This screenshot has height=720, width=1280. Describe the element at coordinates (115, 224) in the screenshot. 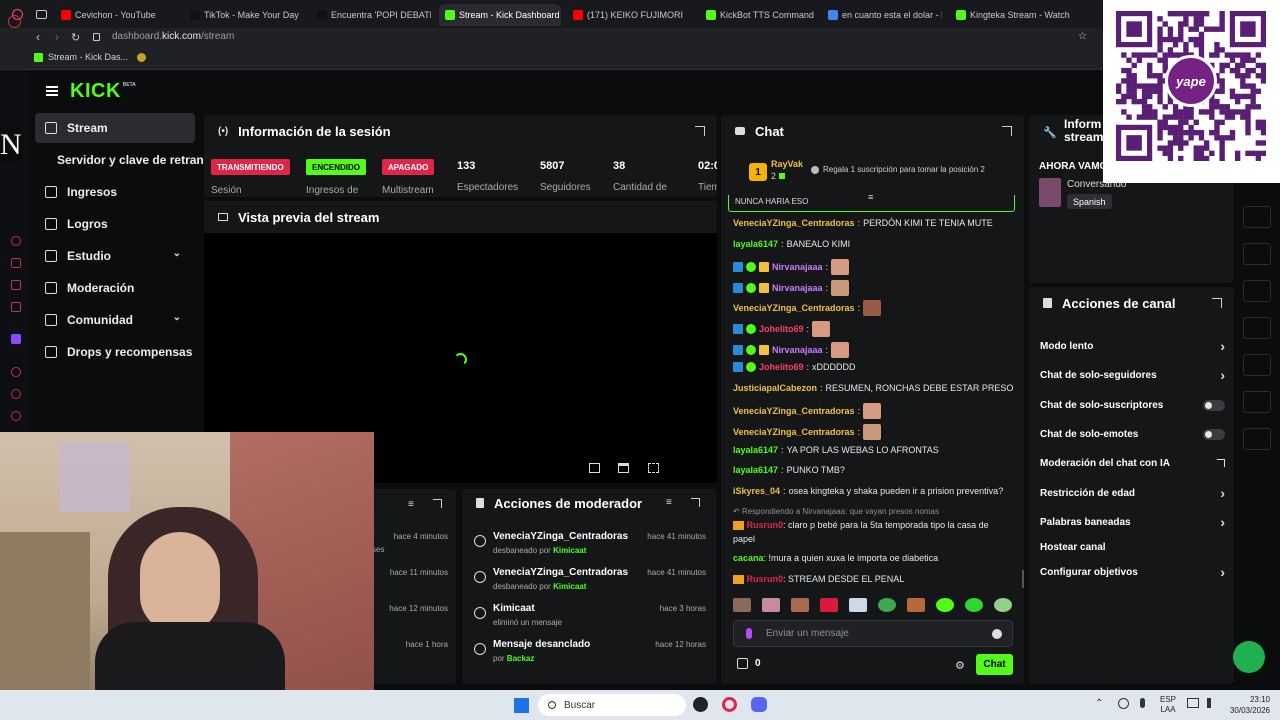

I see `sidebar-item-logros: Logros` at that location.